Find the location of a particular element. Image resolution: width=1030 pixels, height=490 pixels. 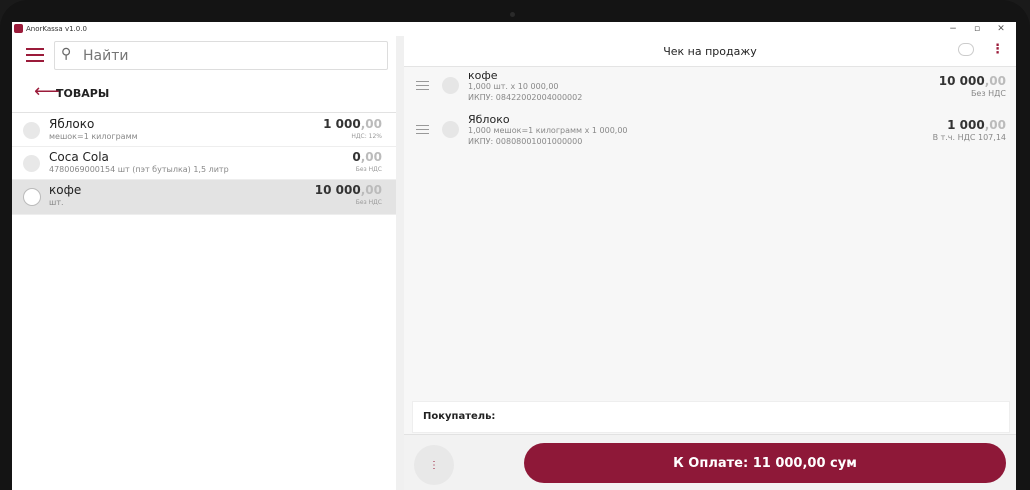

product-unit: 4780069000154 шт (пэт бутылка) 1,5 литр is located at coordinates (139, 169).